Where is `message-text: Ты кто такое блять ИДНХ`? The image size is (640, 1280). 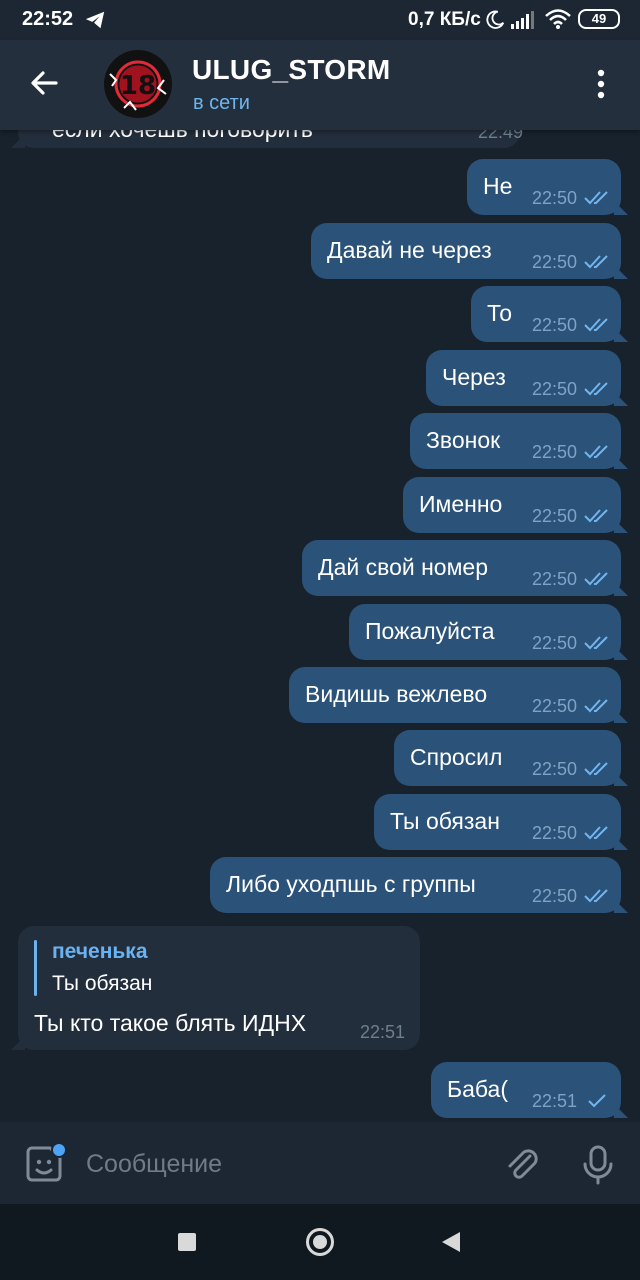
message-text: Ты кто такое блять ИДНХ is located at coordinates (170, 1023).